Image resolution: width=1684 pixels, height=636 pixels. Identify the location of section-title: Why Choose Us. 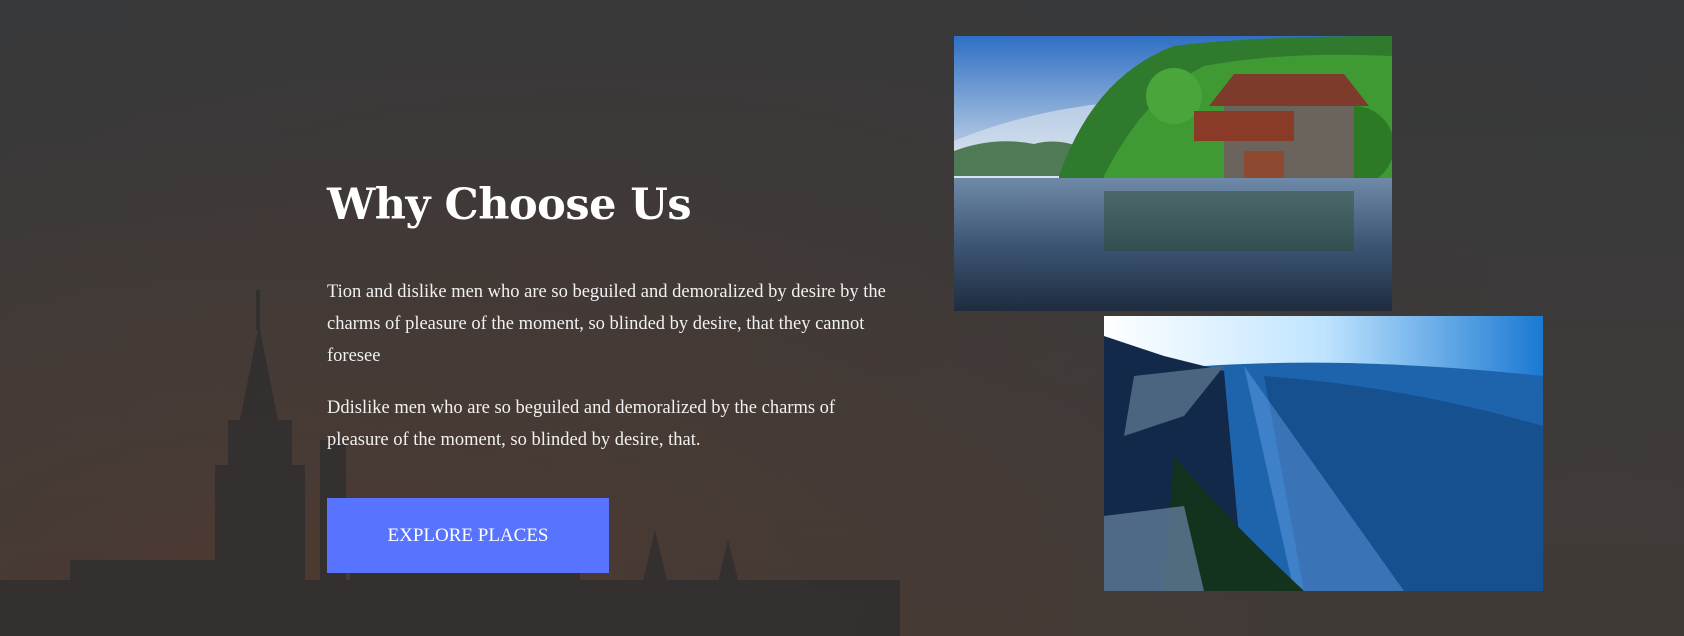
(509, 205).